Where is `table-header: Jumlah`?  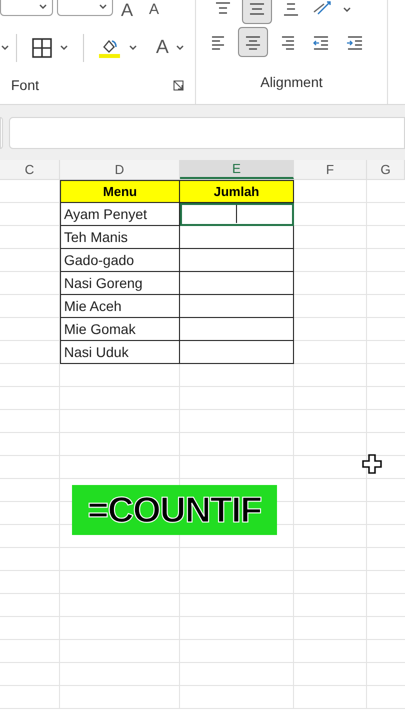 table-header: Jumlah is located at coordinates (237, 191).